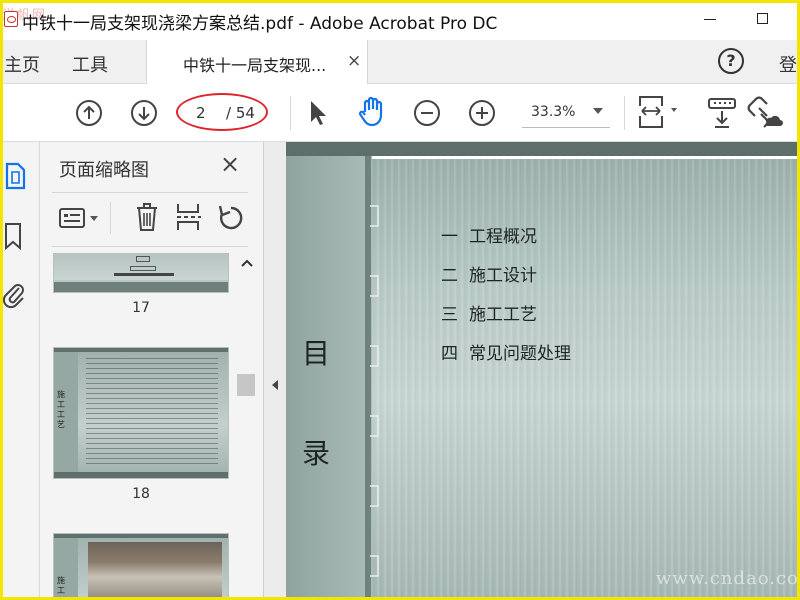 The height and width of the screenshot is (600, 800). I want to click on insert-page-icon, so click(188, 217).